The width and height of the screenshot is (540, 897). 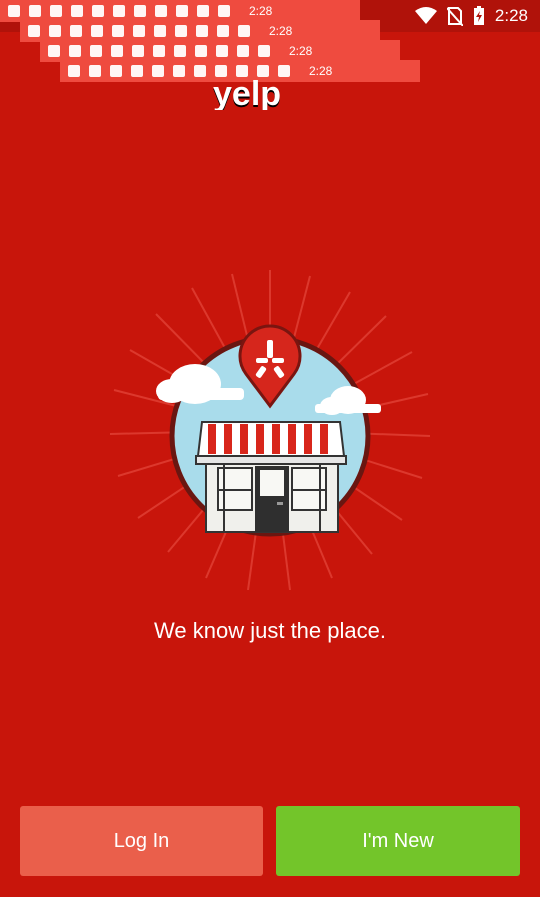 What do you see at coordinates (398, 841) in the screenshot?
I see `im-new-button: I'm New` at bounding box center [398, 841].